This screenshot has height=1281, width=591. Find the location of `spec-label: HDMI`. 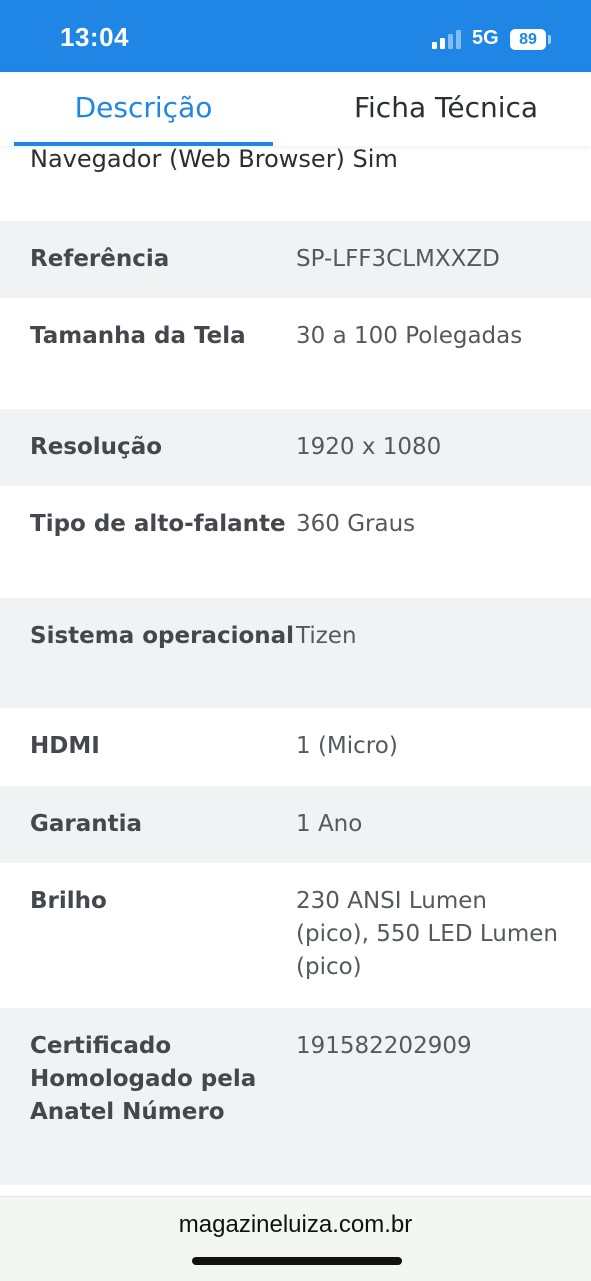

spec-label: HDMI is located at coordinates (65, 746).